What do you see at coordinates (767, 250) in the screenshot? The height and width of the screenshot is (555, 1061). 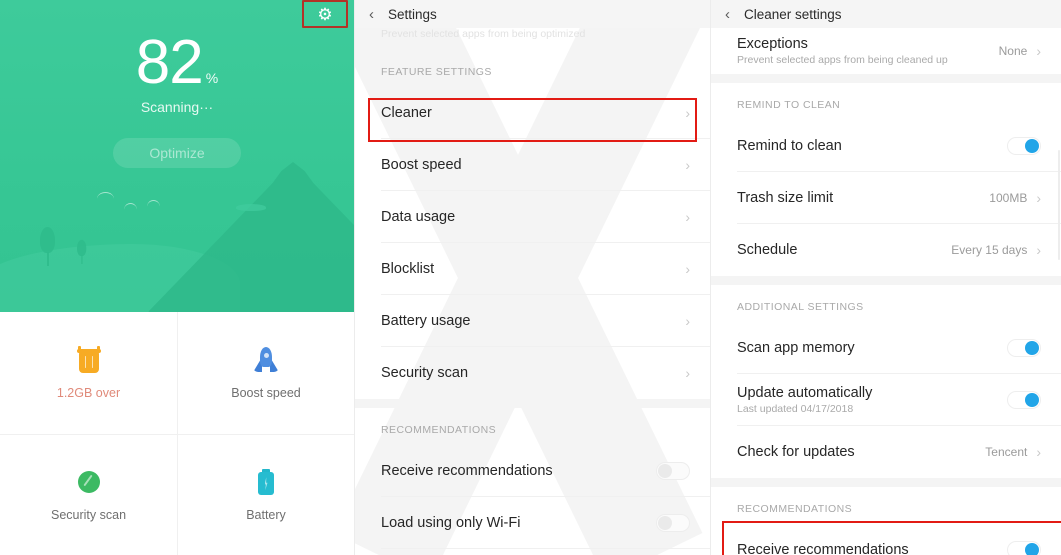 I see `row-label: Schedule` at bounding box center [767, 250].